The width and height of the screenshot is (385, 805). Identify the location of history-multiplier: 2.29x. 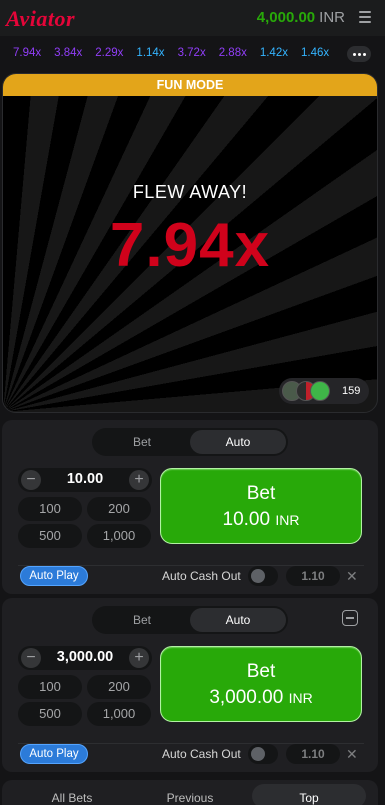
(109, 53).